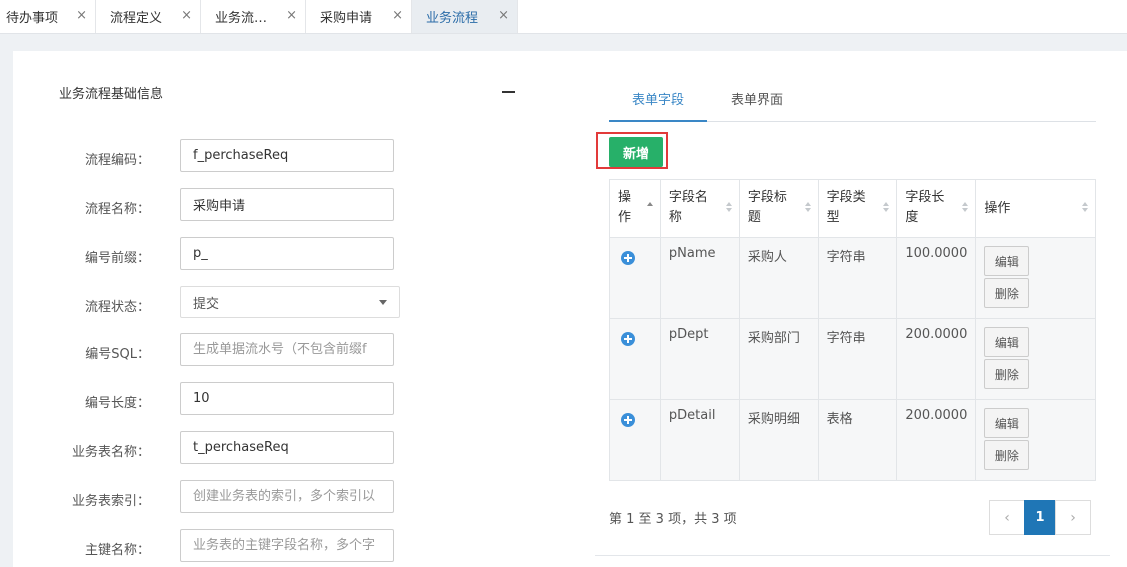 This screenshot has width=1127, height=567. I want to click on process-status-select: 提交, so click(290, 302).